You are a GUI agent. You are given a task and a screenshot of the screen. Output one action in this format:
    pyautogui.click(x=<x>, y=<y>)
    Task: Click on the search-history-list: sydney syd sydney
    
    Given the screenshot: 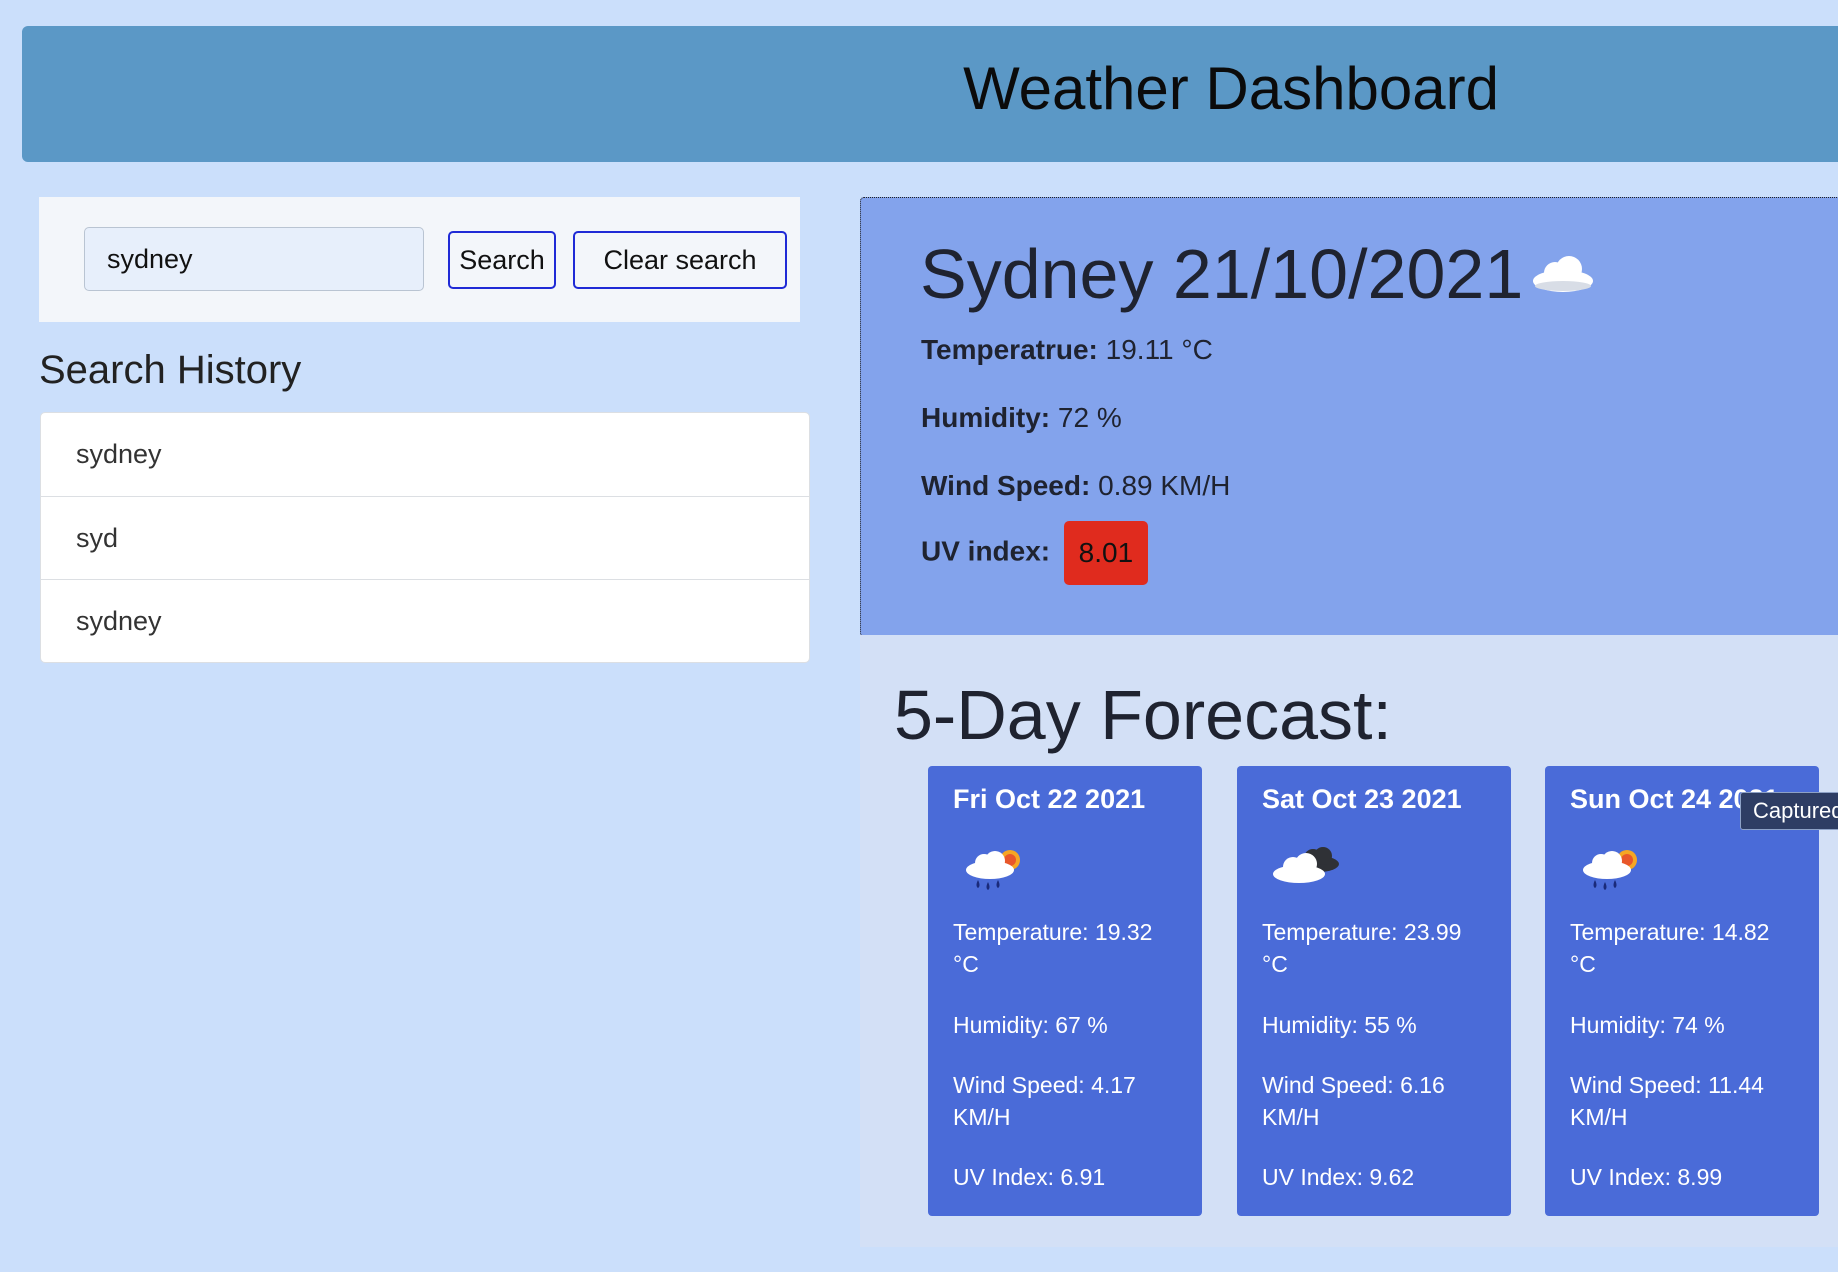 What is the action you would take?
    pyautogui.click(x=425, y=537)
    